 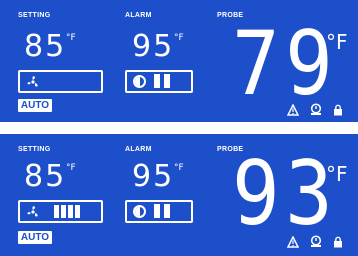 I want to click on fan-level-bars, so click(x=67, y=211).